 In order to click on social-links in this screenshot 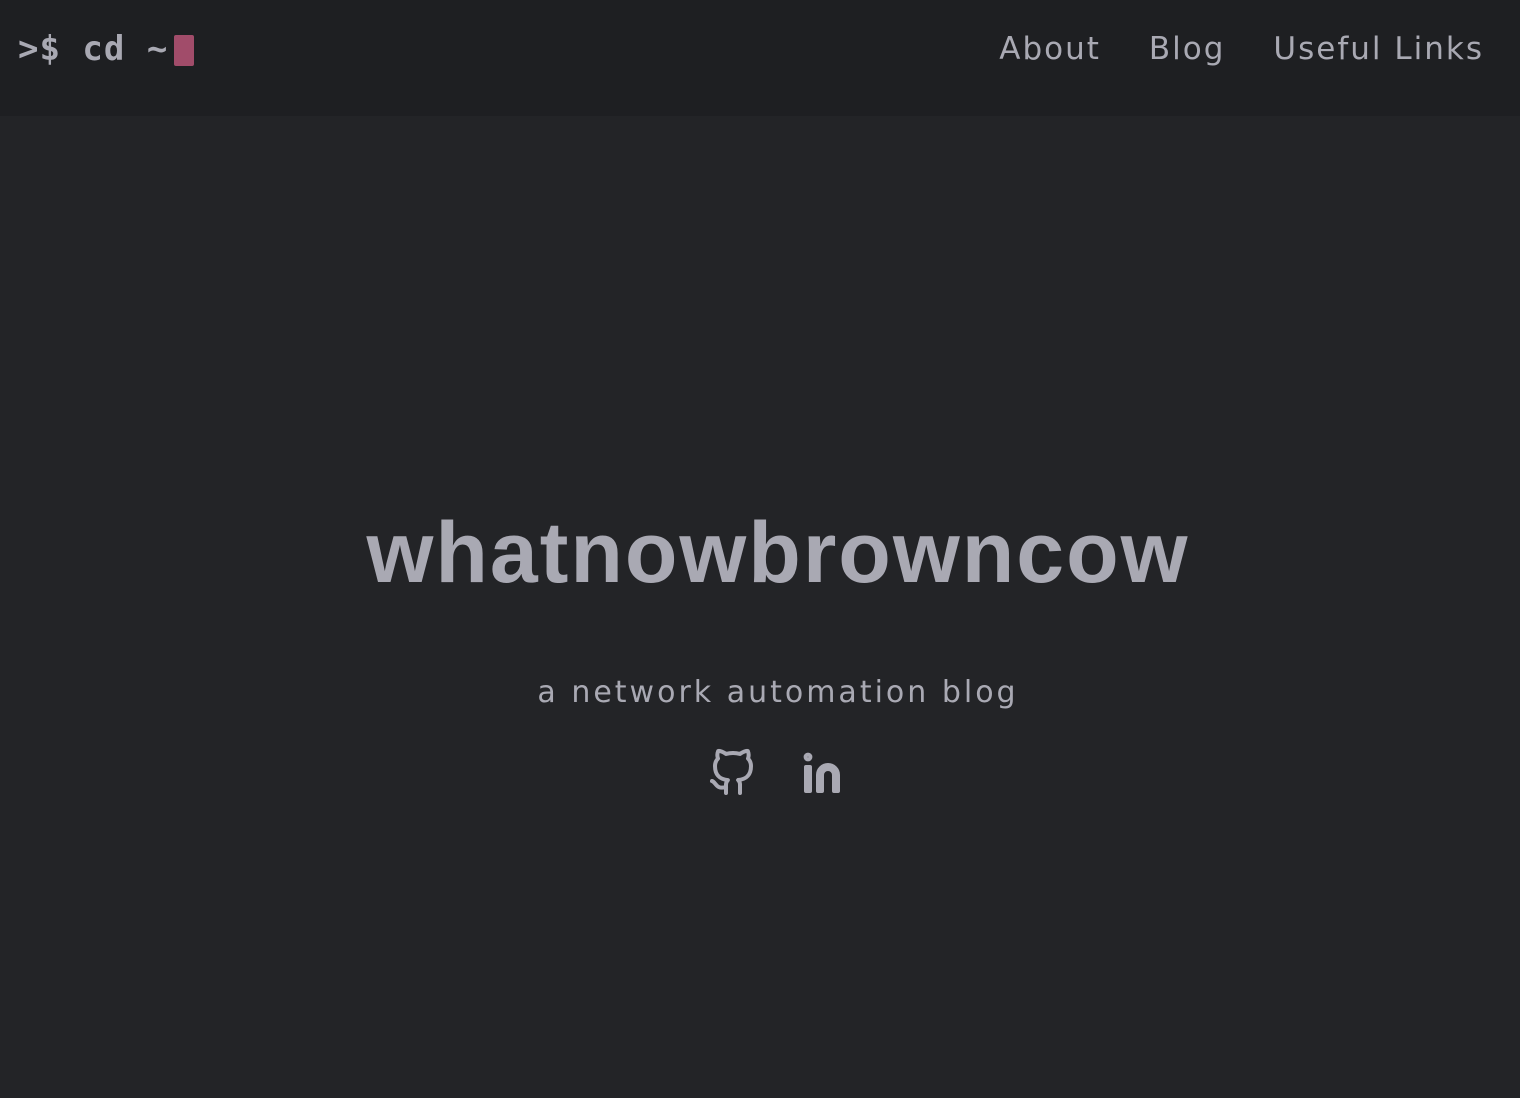, I will do `click(778, 773)`.